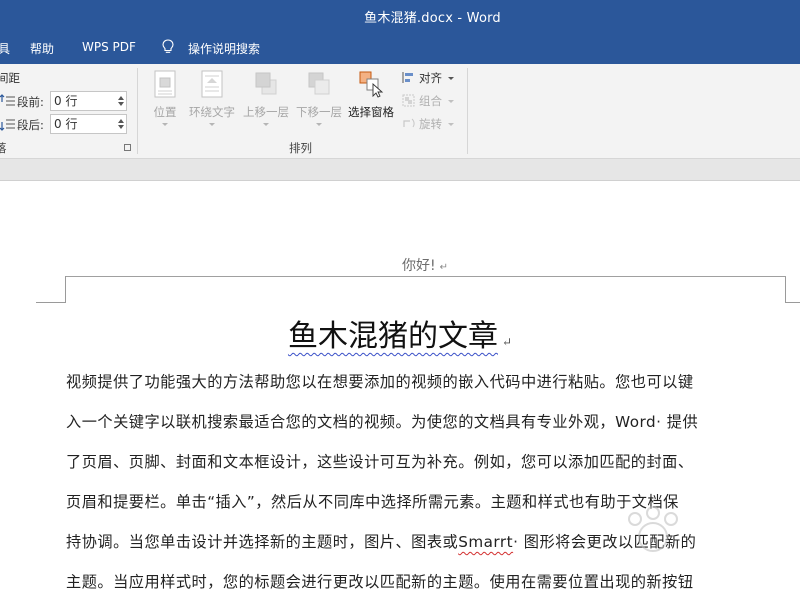 The width and height of the screenshot is (800, 600). Describe the element at coordinates (380, 581) in the screenshot. I see `body-text-line: 主题。当应用样式时，您的标题会进行更改以匹配新的主题。使用在需要位置出现的新按钮` at that location.